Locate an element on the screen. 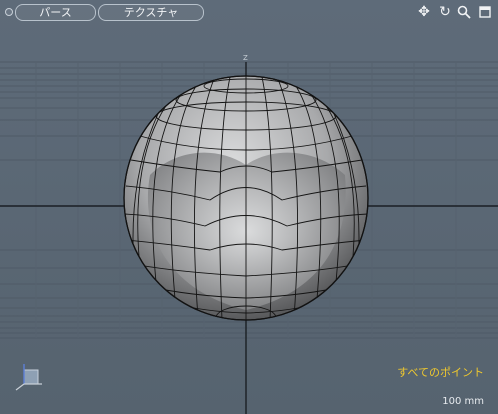 This screenshot has height=414, width=498. z-axis-label: Z is located at coordinates (245, 58).